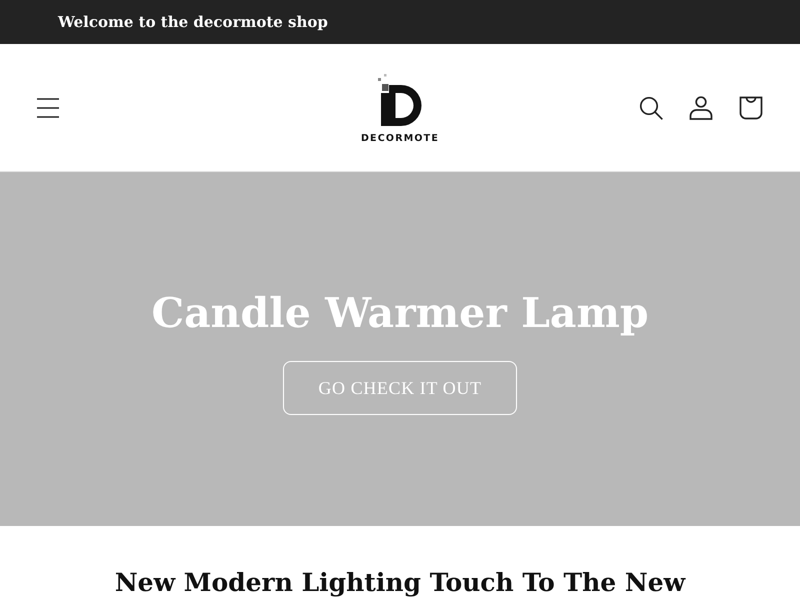  Describe the element at coordinates (400, 583) in the screenshot. I see `section-heading: New Modern Lighting Touch To The New` at that location.